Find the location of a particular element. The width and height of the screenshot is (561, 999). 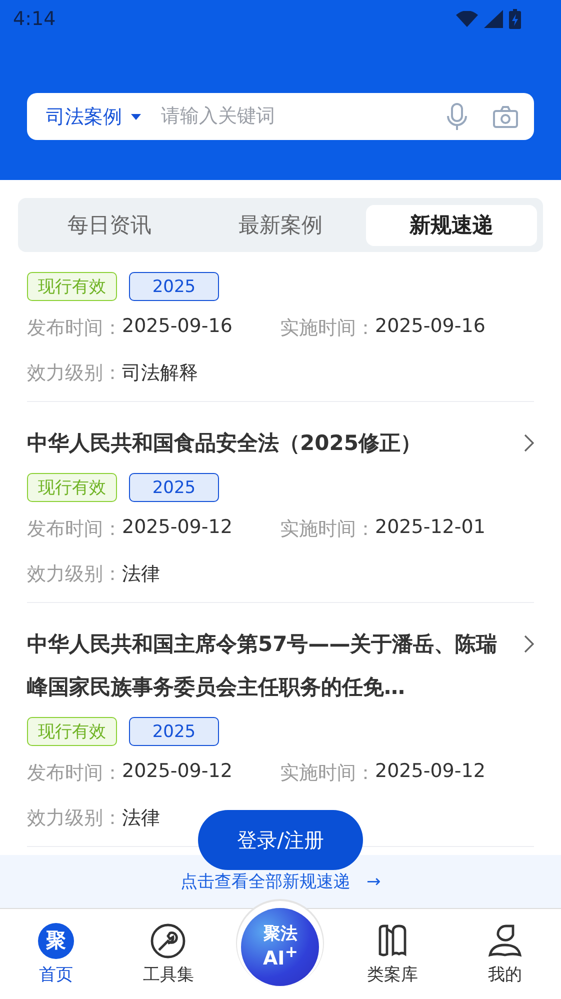

nav-item: 聚 首页 is located at coordinates (56, 954).